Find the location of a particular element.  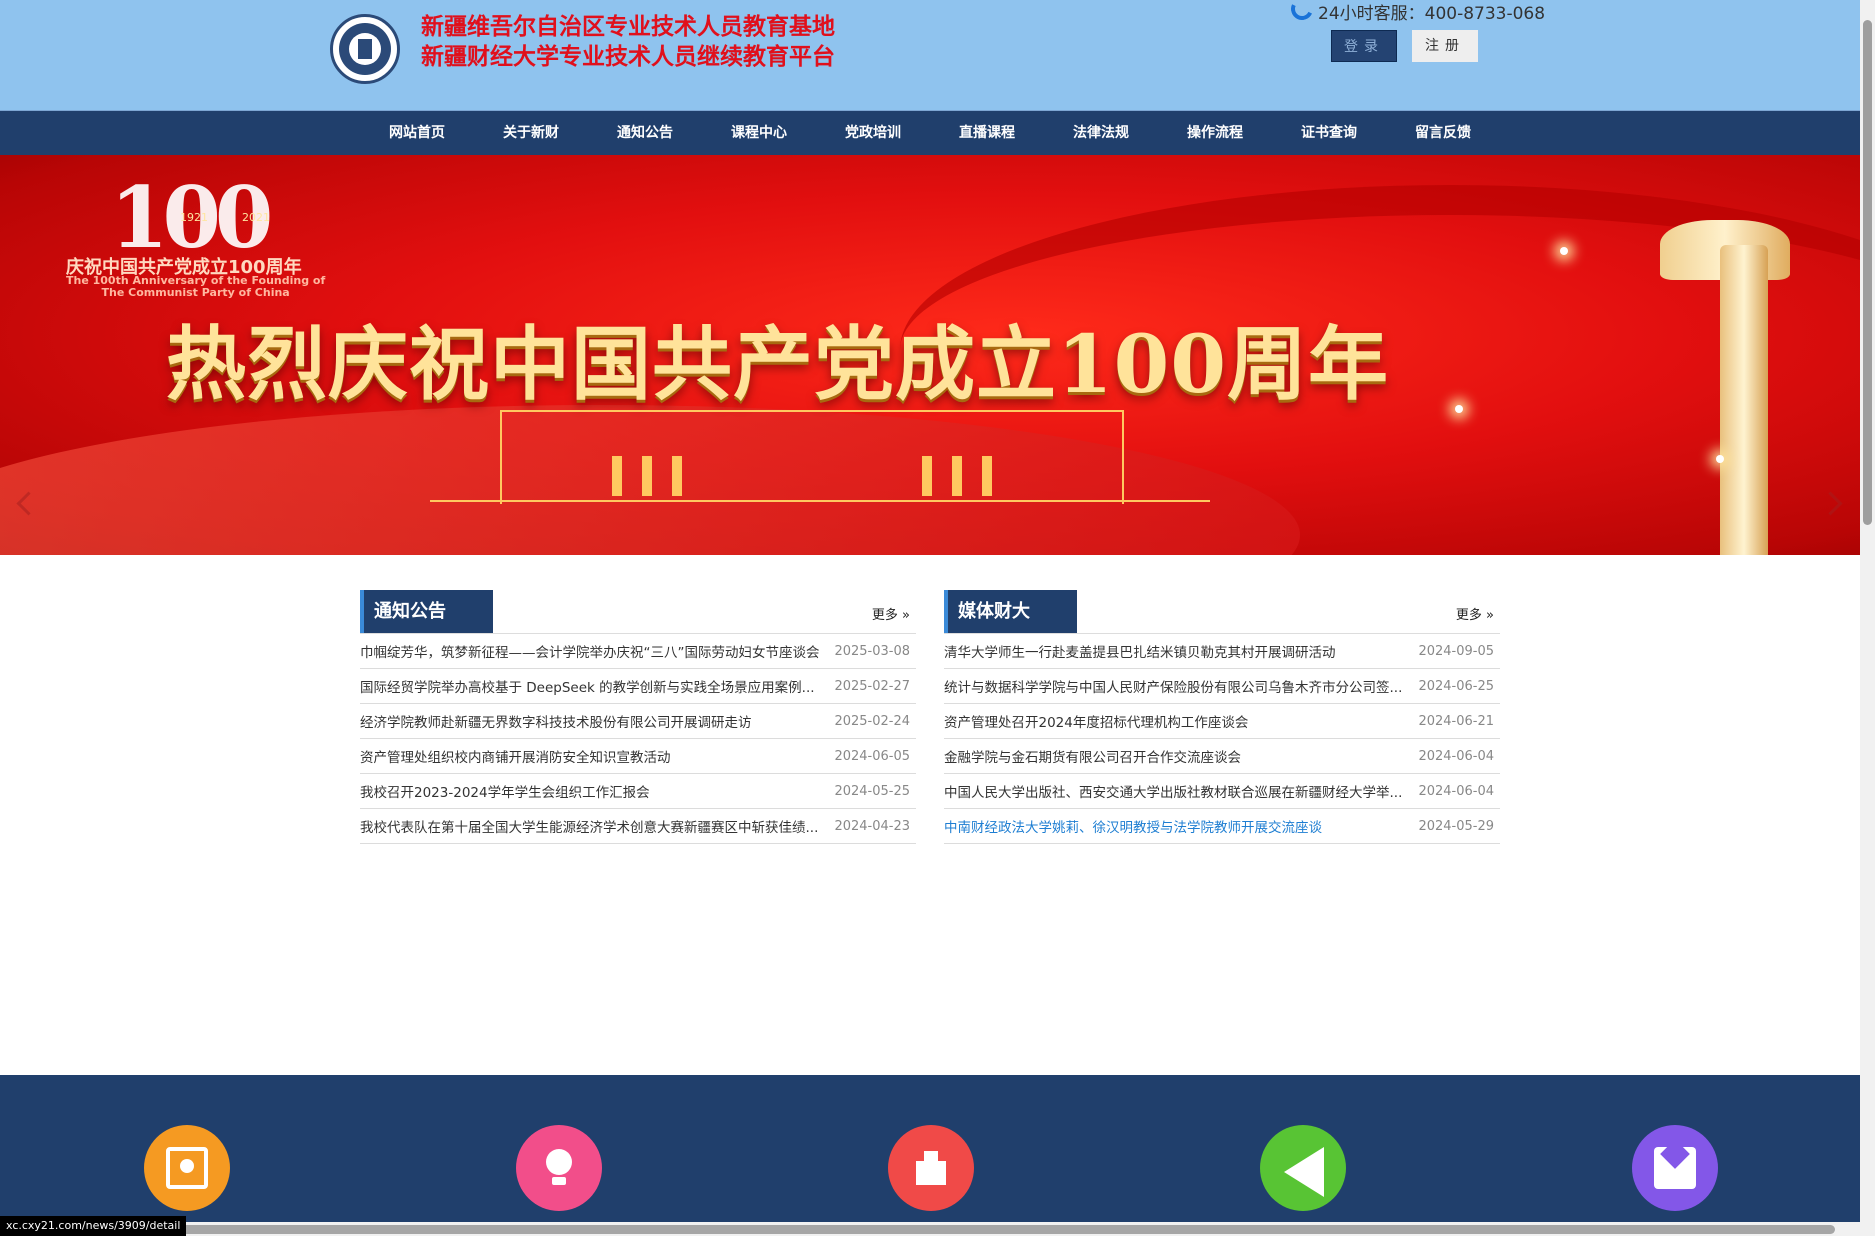

quick-link-building is located at coordinates (931, 1168).